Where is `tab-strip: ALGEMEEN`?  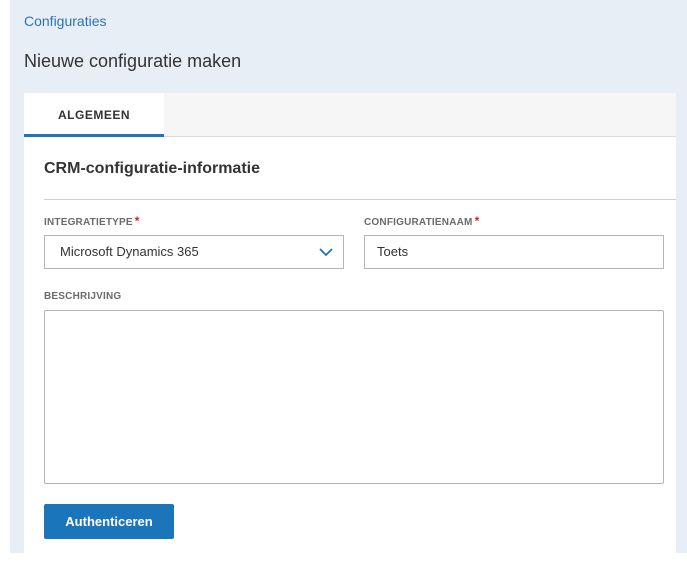
tab-strip: ALGEMEEN is located at coordinates (350, 115).